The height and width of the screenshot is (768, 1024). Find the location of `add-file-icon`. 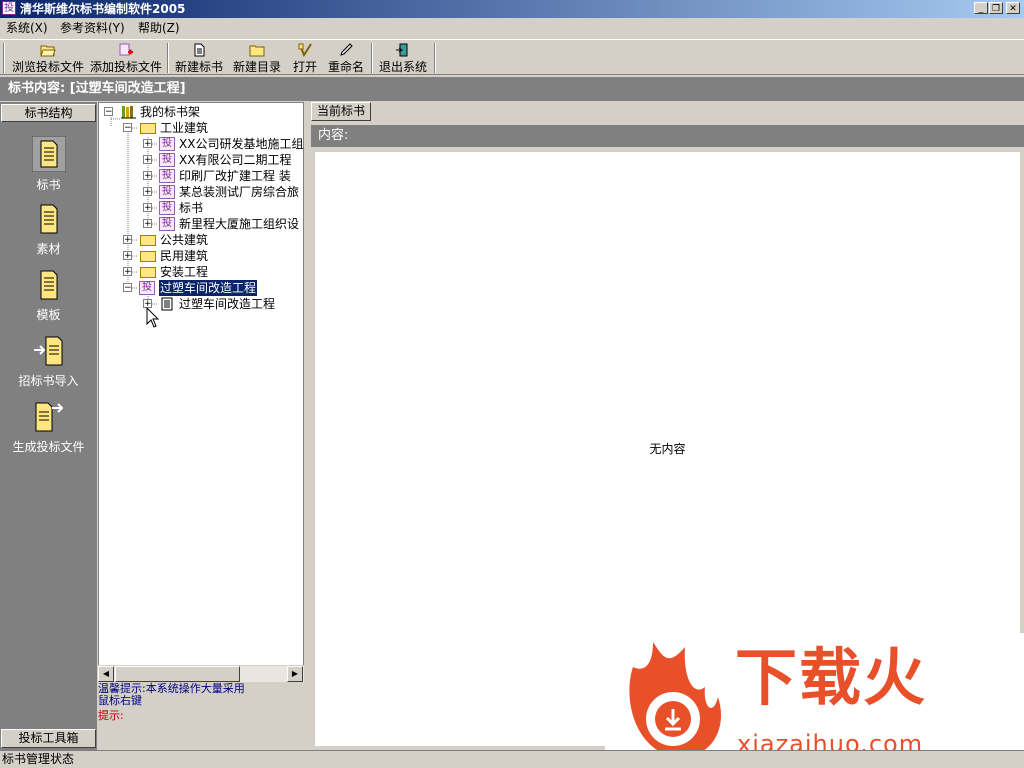

add-file-icon is located at coordinates (126, 49).